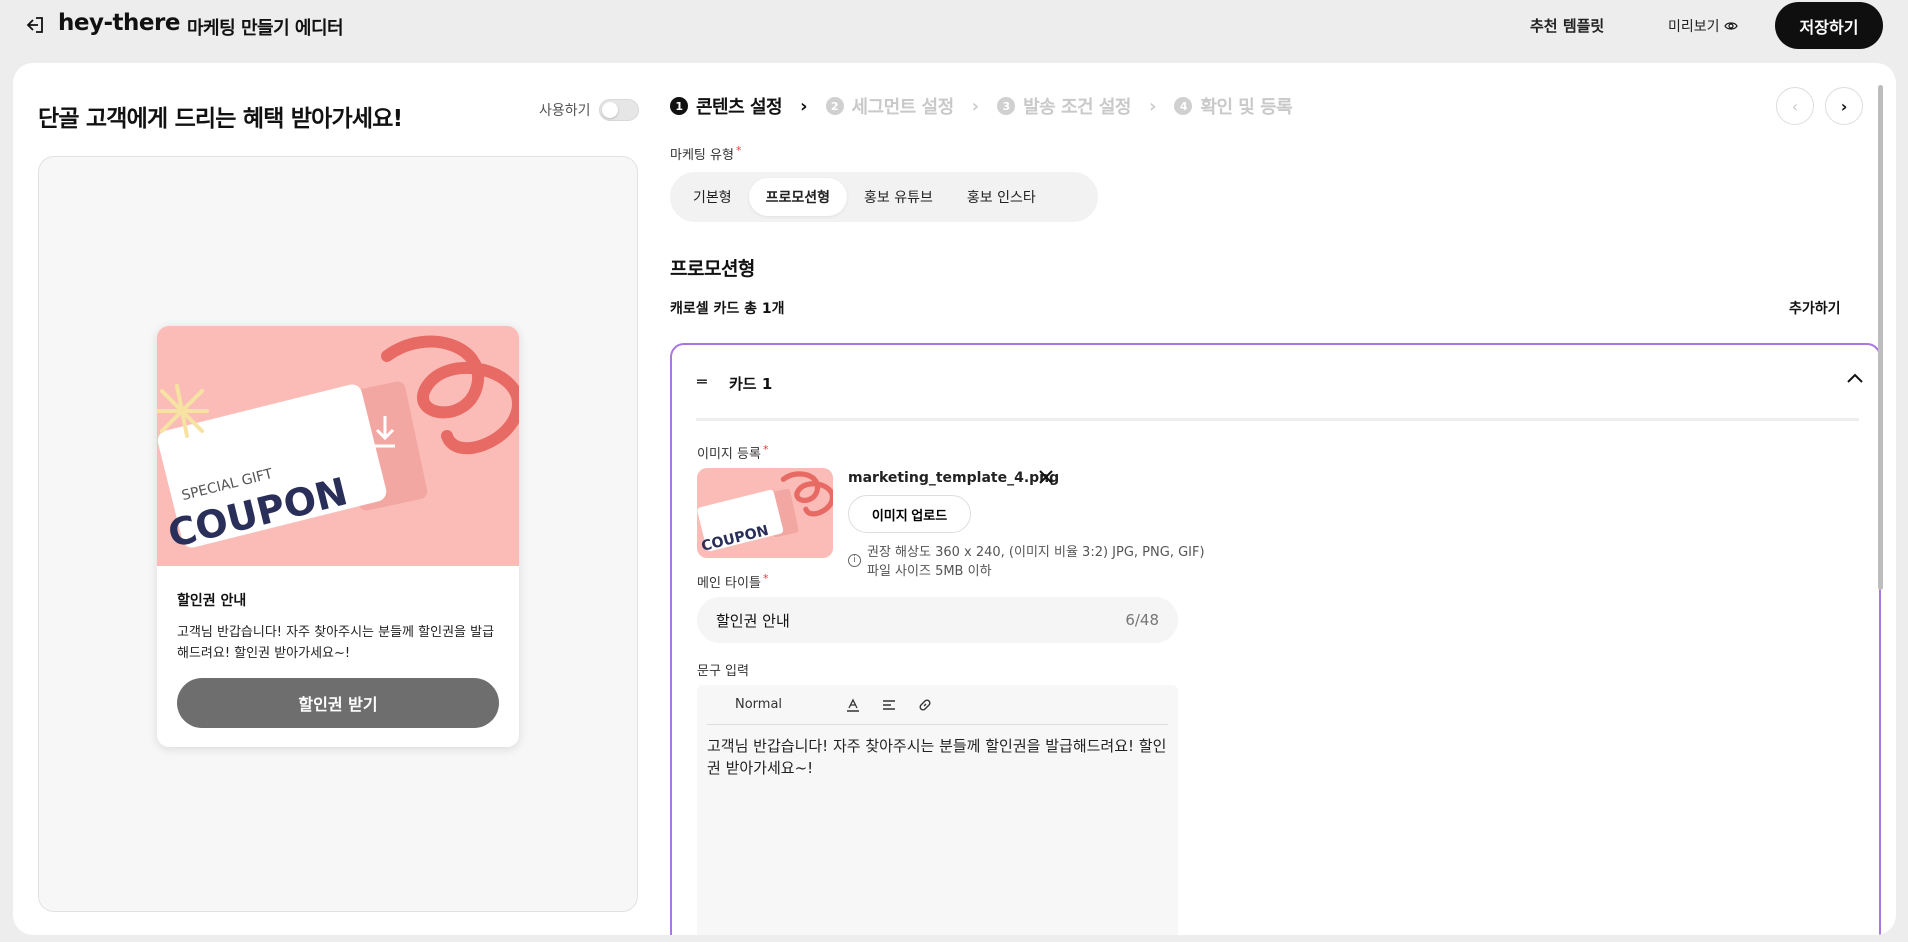 Image resolution: width=1908 pixels, height=942 pixels. I want to click on type-instagram: 홍보 인스타, so click(1001, 197).